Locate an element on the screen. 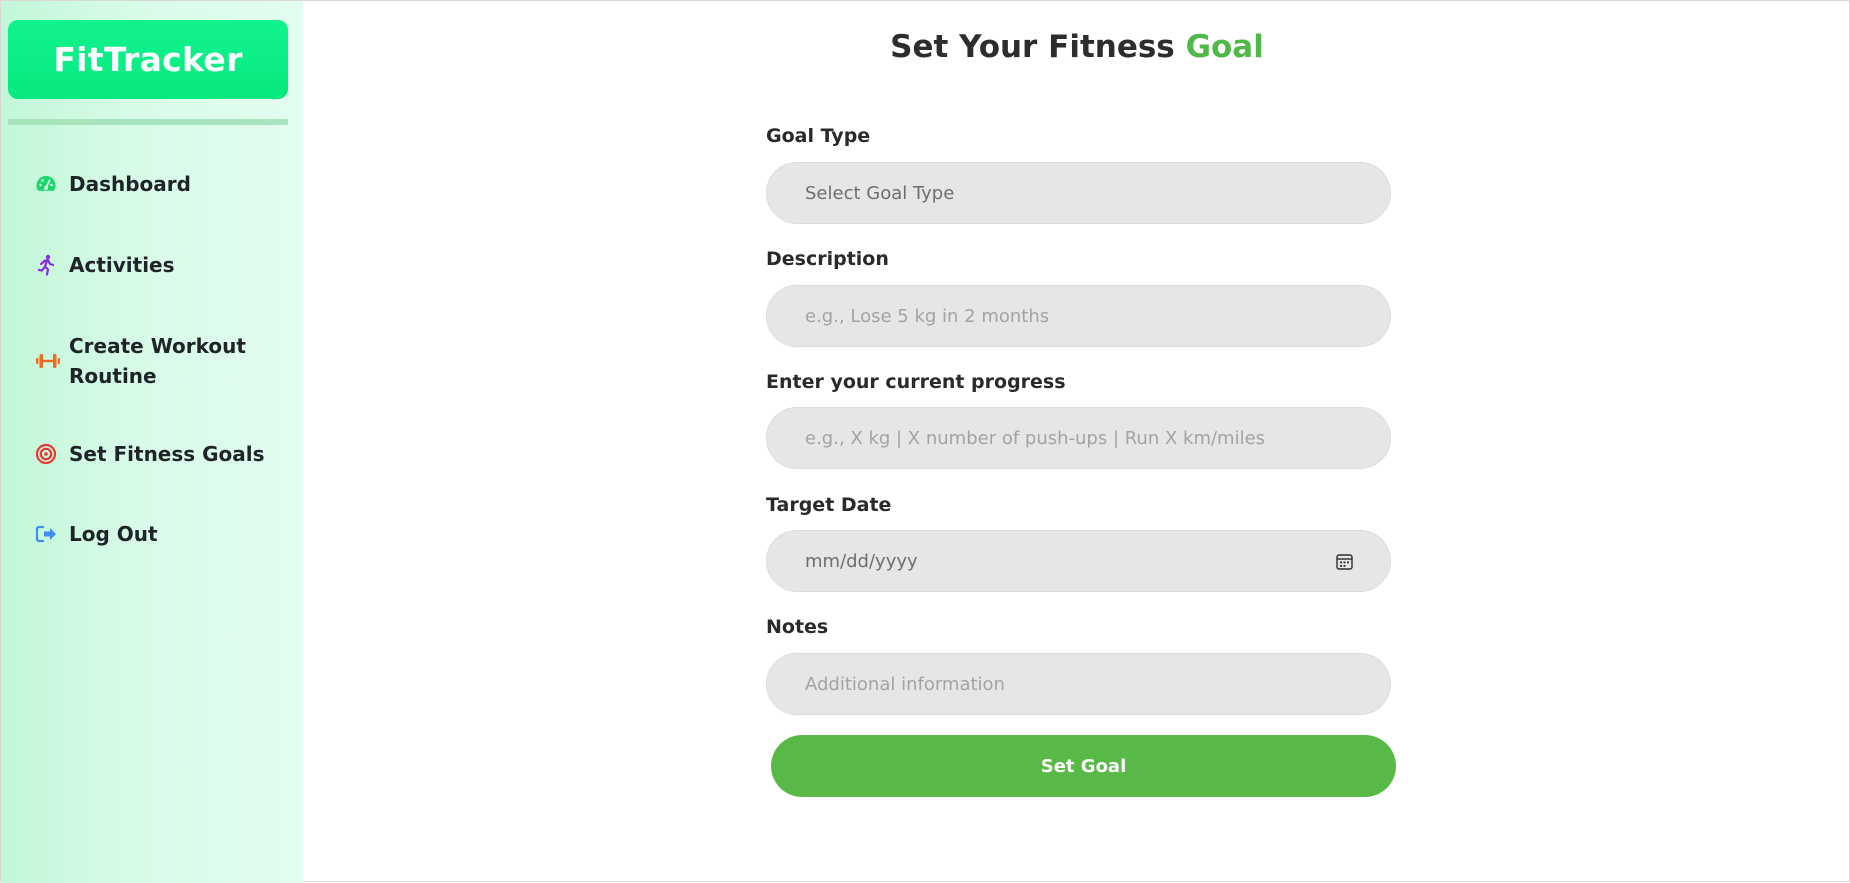 The height and width of the screenshot is (883, 1850). calendar-icon is located at coordinates (1344, 561).